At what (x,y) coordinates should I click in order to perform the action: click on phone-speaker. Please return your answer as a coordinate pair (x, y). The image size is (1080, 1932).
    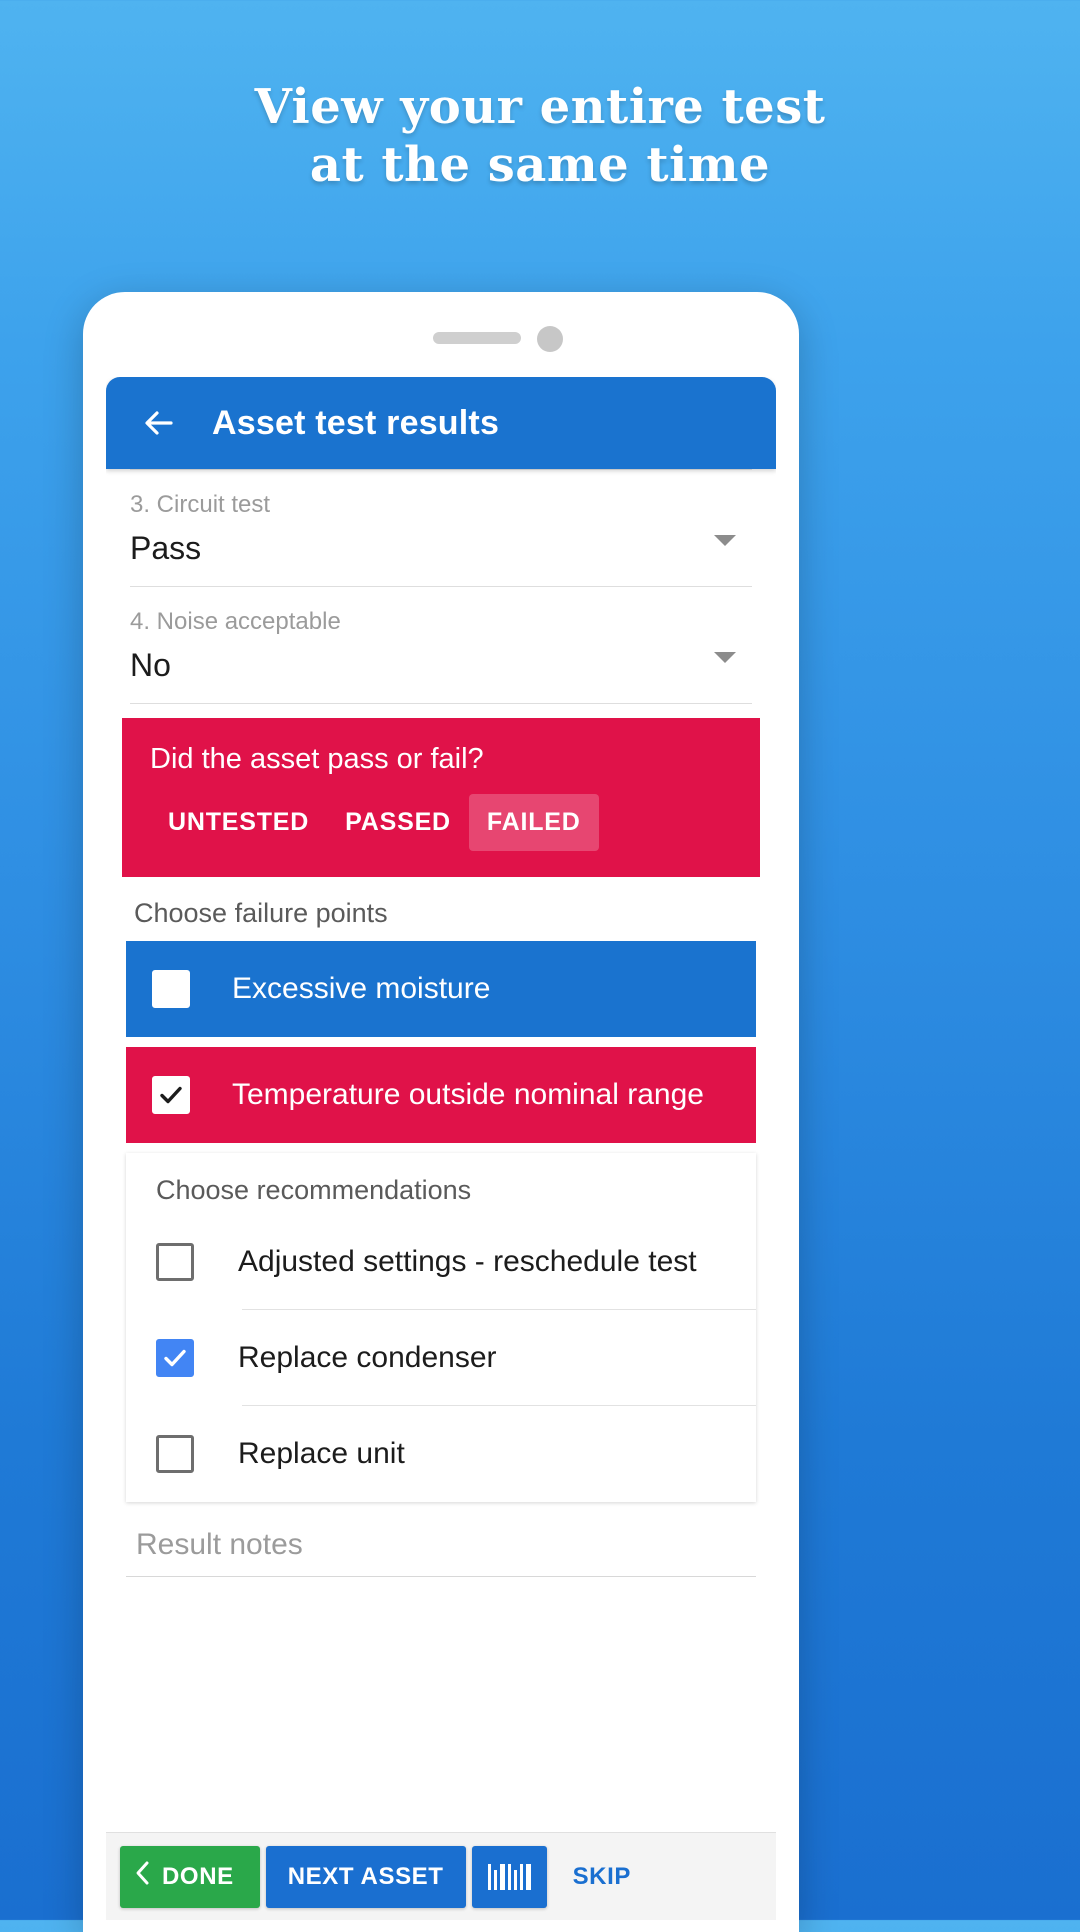
    Looking at the image, I should click on (477, 338).